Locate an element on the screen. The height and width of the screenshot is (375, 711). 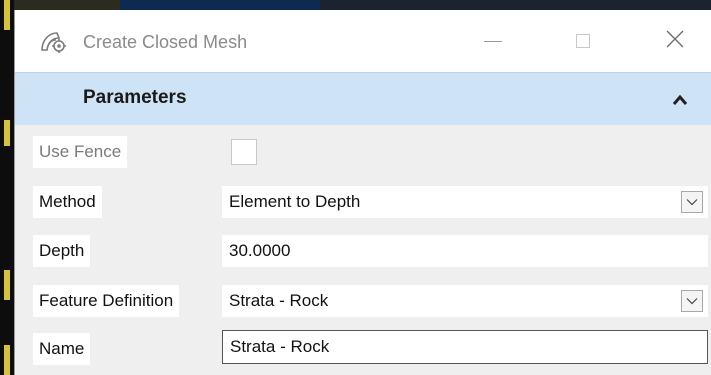
method-label: Method is located at coordinates (67, 202).